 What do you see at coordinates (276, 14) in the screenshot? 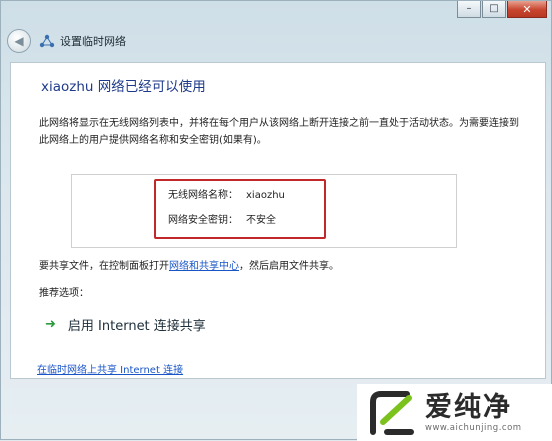
I see `title-bar: – □ ✕` at bounding box center [276, 14].